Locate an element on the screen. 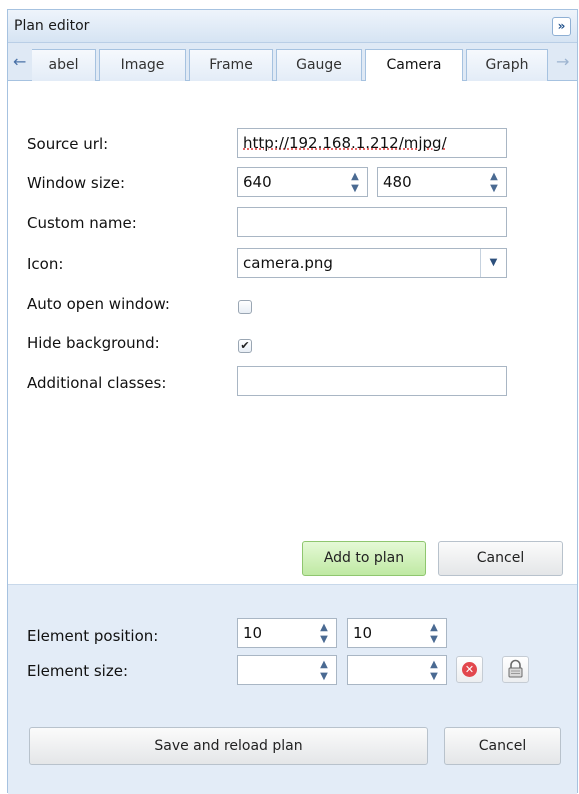  tab-scroll-left-icon: ← is located at coordinates (19, 61).